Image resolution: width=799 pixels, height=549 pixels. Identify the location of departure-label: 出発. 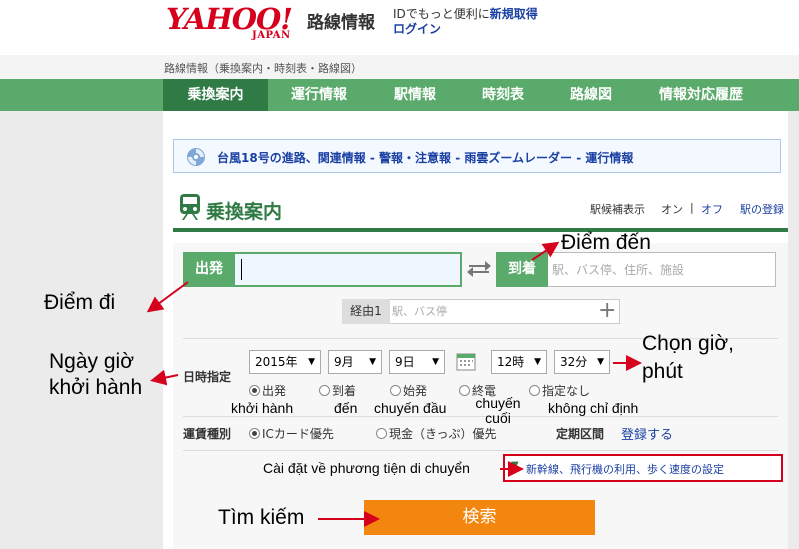
(209, 269).